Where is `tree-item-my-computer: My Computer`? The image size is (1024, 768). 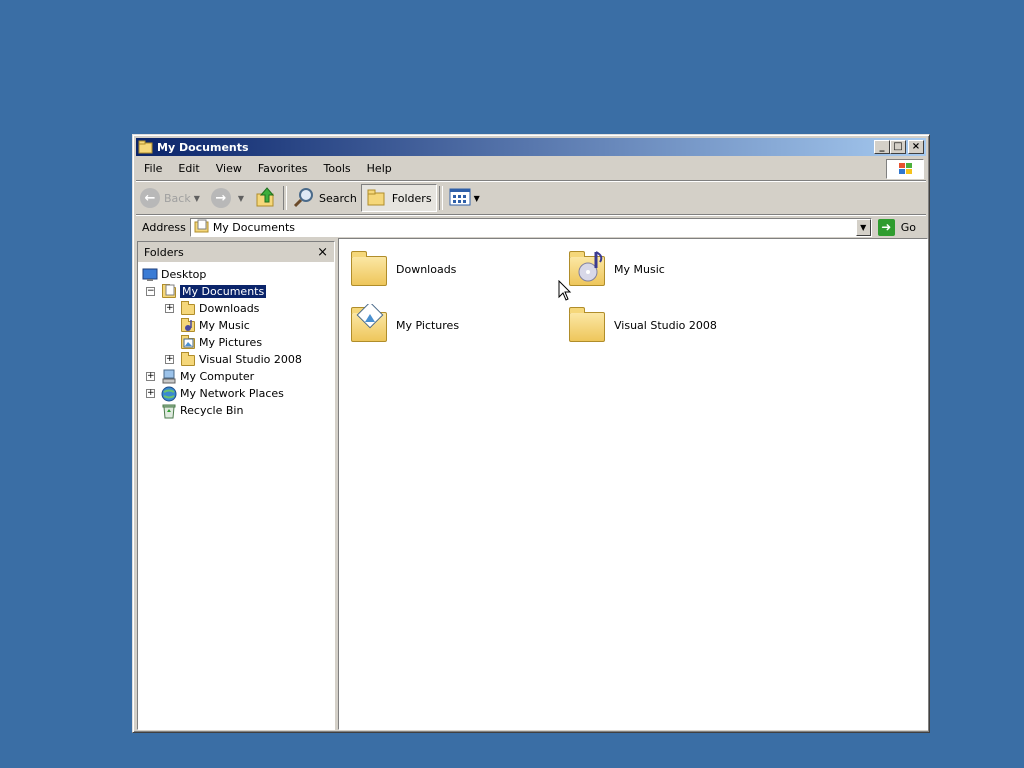 tree-item-my-computer: My Computer is located at coordinates (207, 376).